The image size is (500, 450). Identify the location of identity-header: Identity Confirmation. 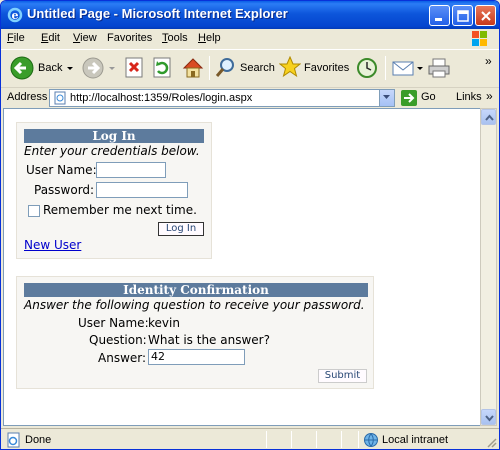
(196, 290).